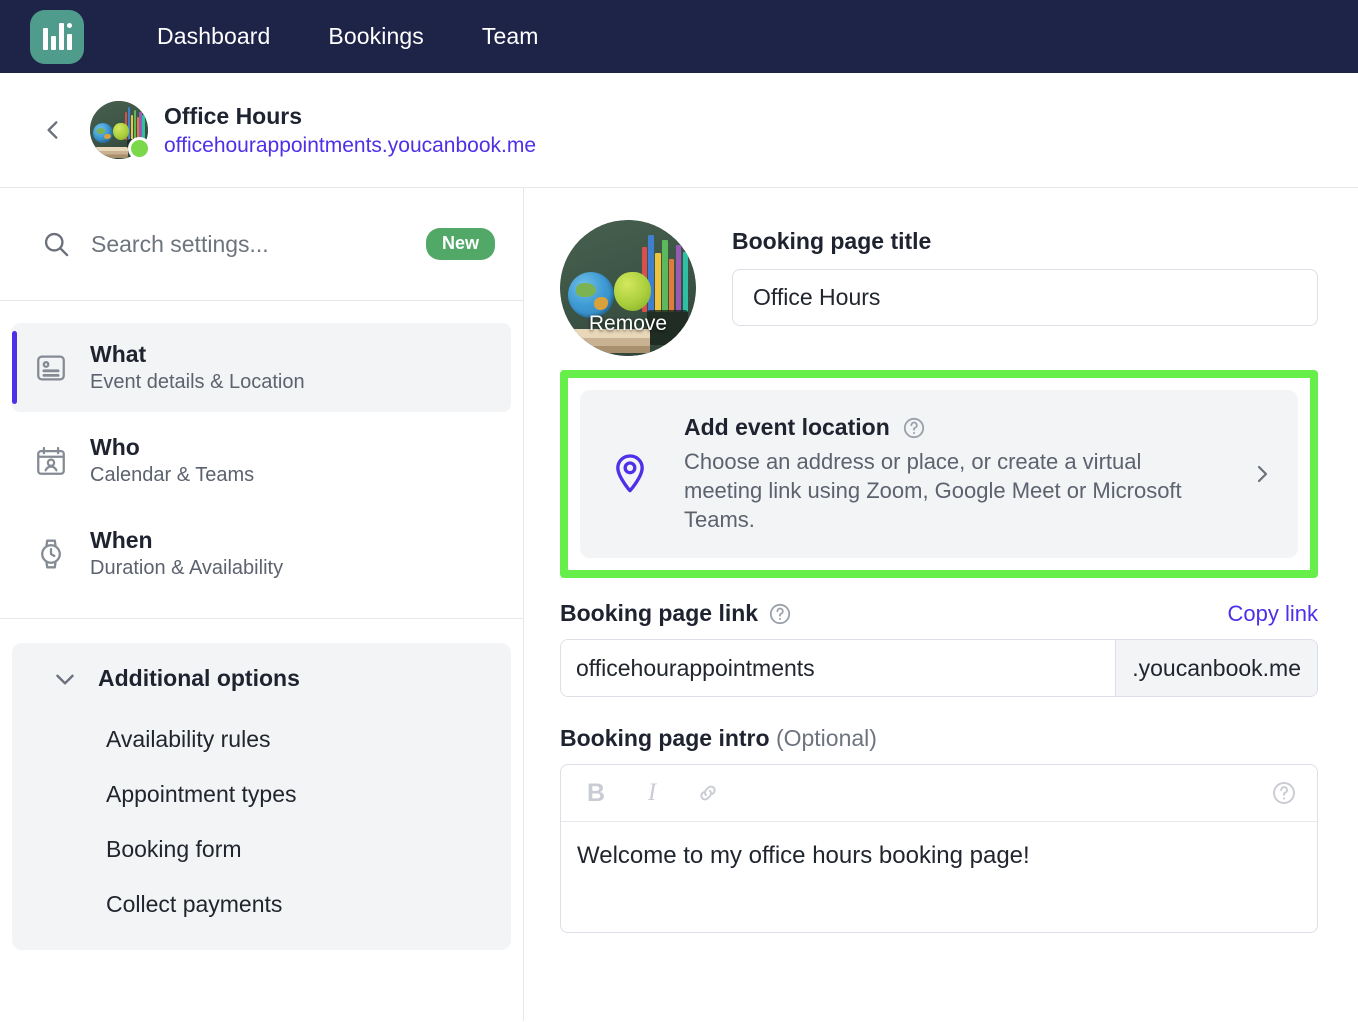 This screenshot has width=1358, height=1022. I want to click on watch-icon, so click(51, 553).